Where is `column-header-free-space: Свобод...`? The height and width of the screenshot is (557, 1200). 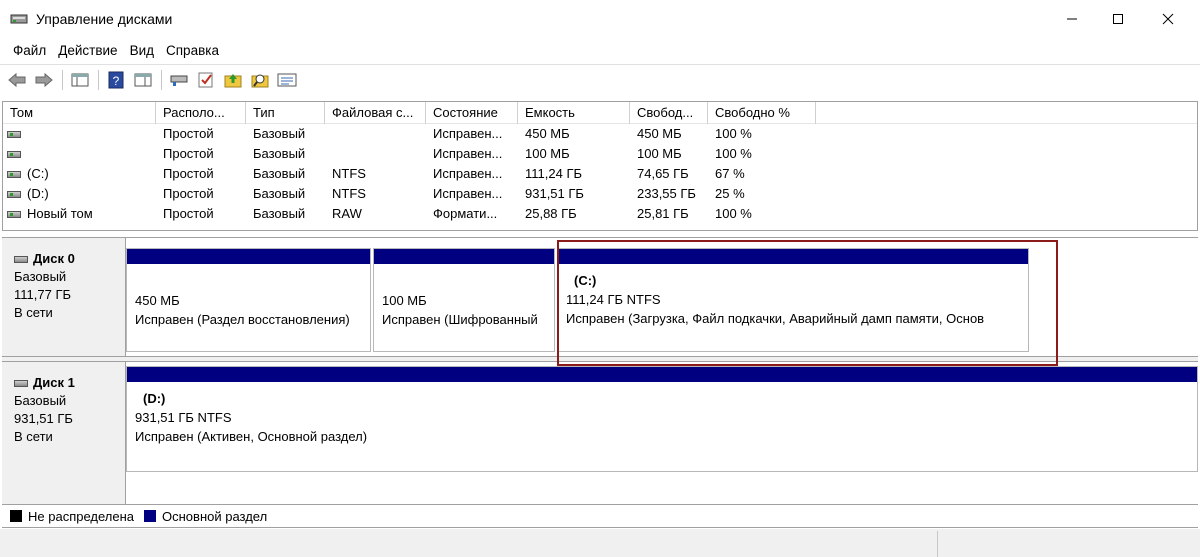 column-header-free-space: Свобод... is located at coordinates (669, 113).